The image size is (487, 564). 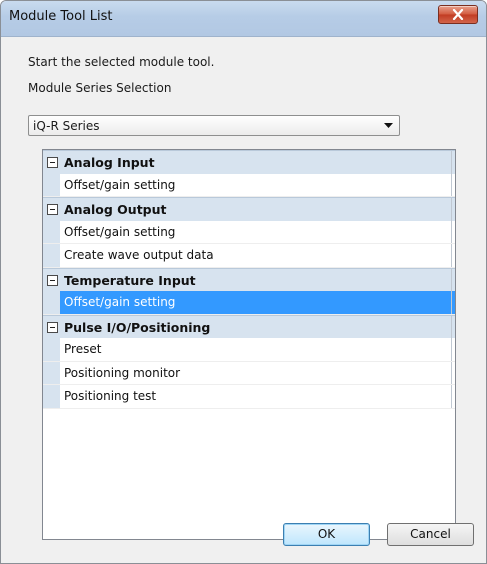 What do you see at coordinates (121, 62) in the screenshot?
I see `instruction-text: Start the selected module tool.` at bounding box center [121, 62].